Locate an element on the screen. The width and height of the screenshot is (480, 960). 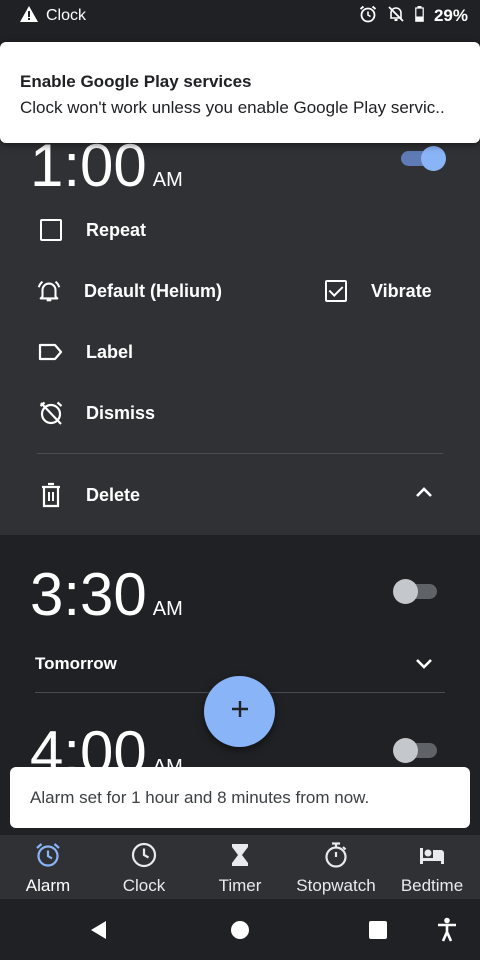
ringtone-row: Default (Helium) is located at coordinates (129, 291).